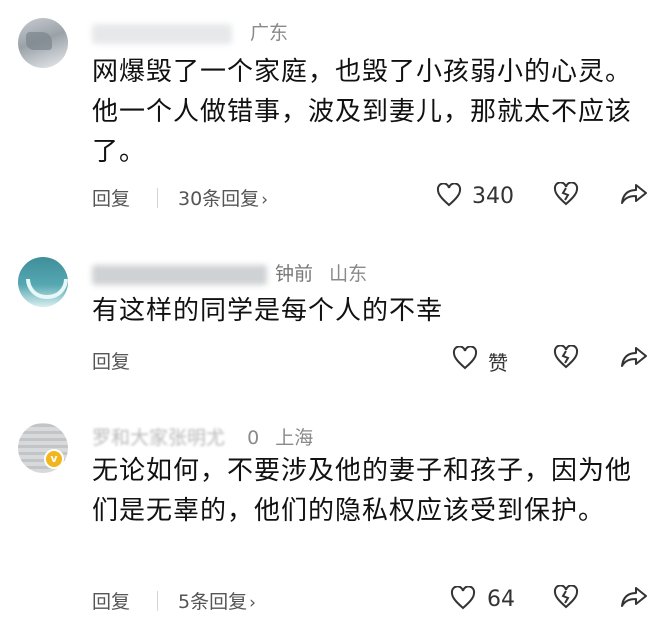 This screenshot has width=660, height=622. I want to click on comment-meta: 罗和大家张明尤 0 上海, so click(202, 436).